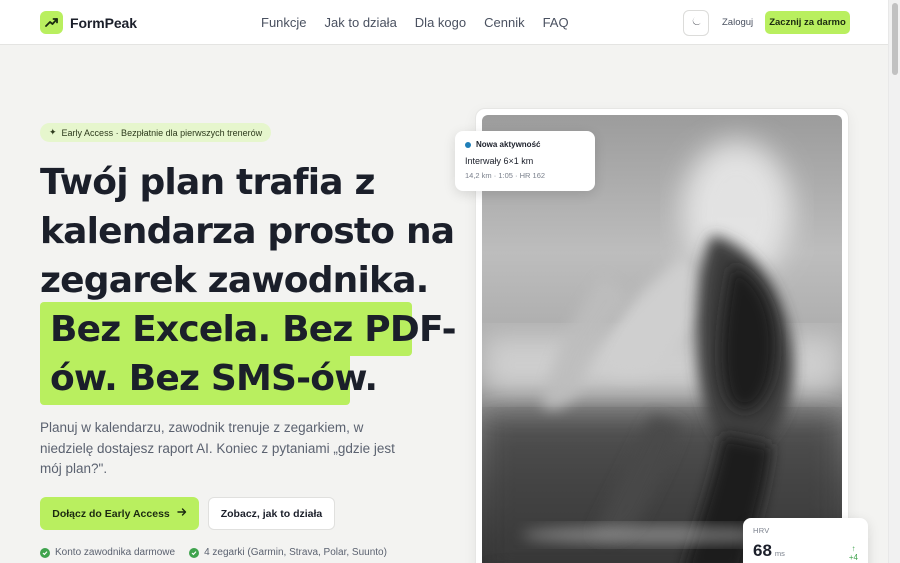 The width and height of the screenshot is (900, 563). Describe the element at coordinates (762, 550) in the screenshot. I see `hrv-value: 68` at that location.